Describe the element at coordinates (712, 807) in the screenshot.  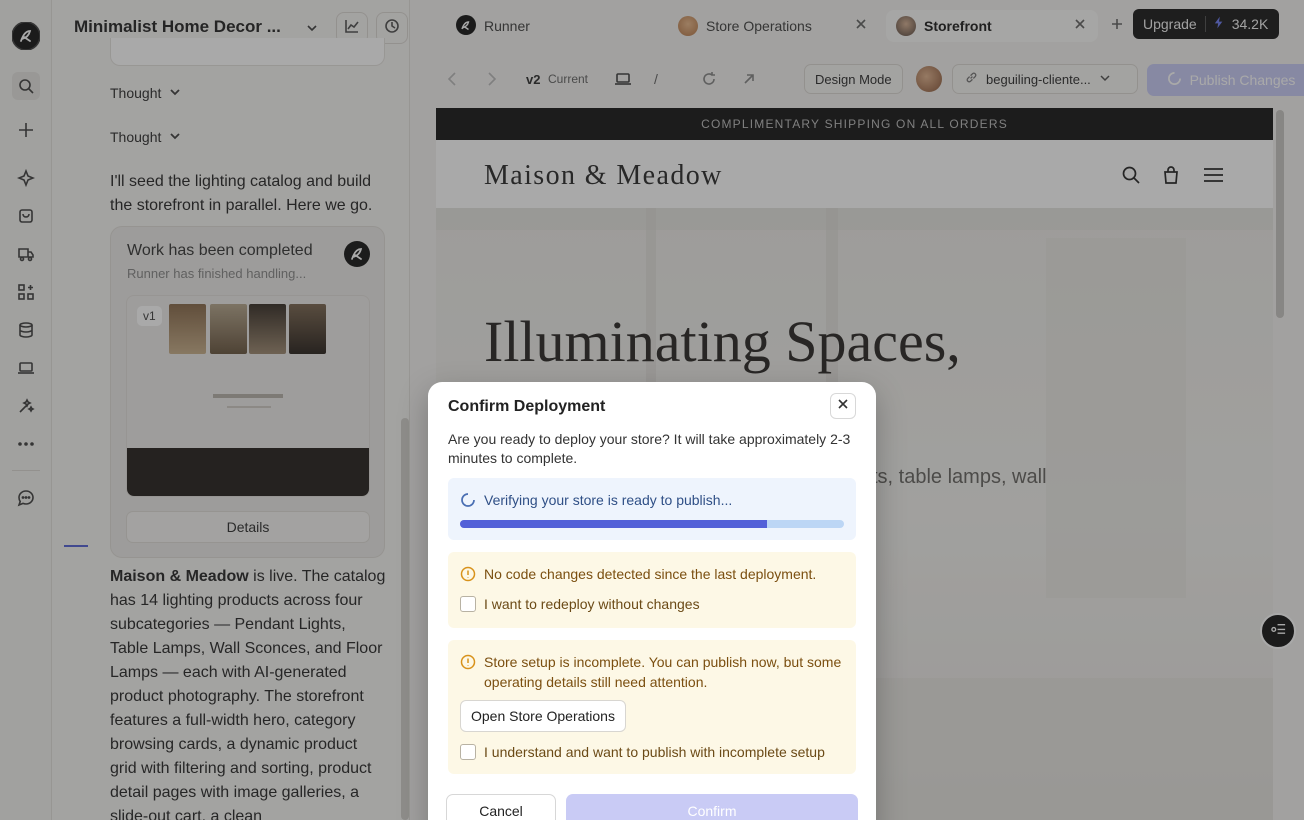
I see `confirm-button: Confirm` at that location.